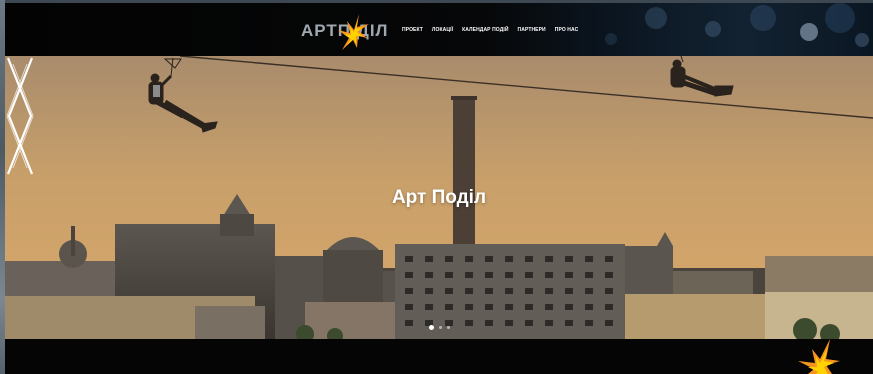  I want to click on nav-item-project: ПРОЕКТ, so click(412, 30).